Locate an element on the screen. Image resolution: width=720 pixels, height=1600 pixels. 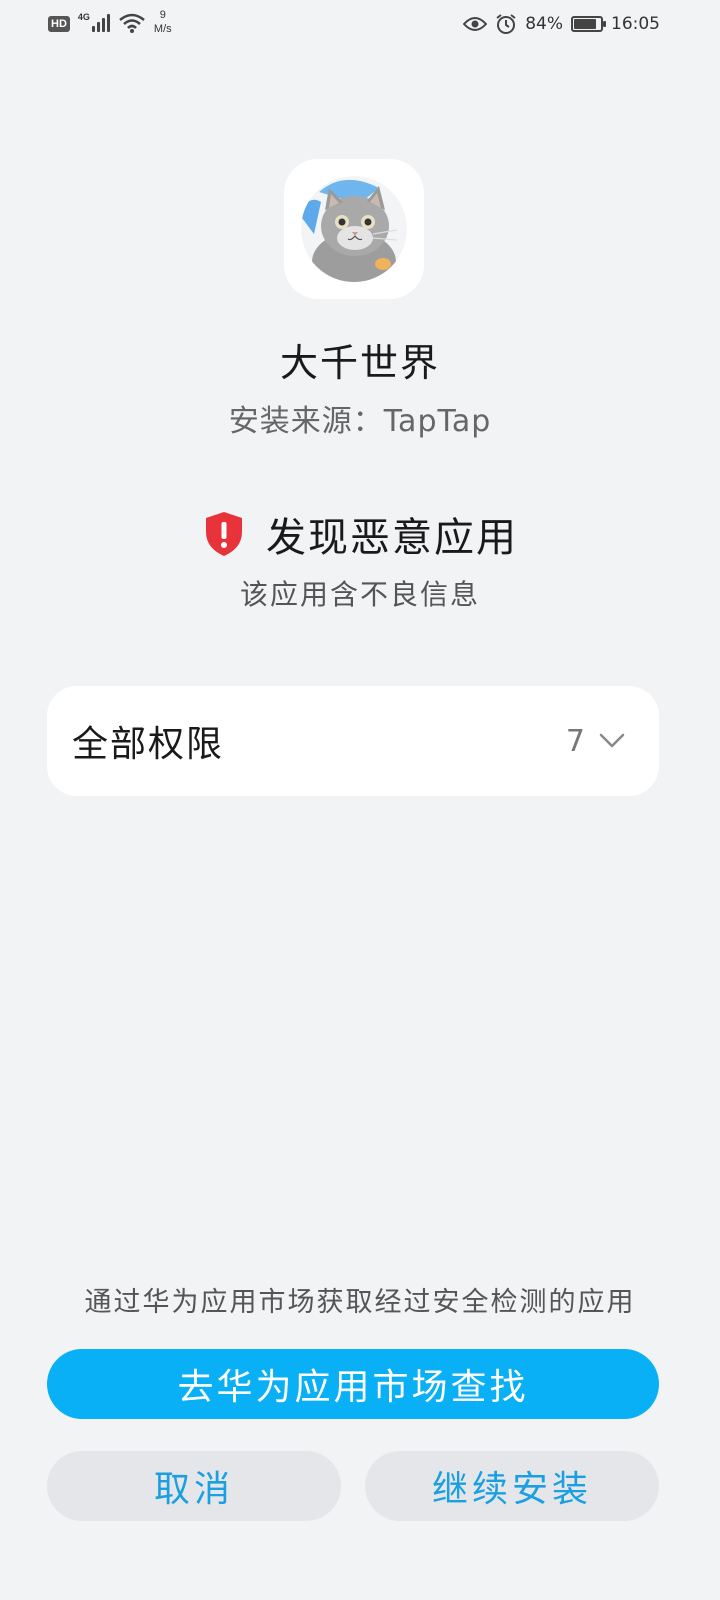
wifi-icon is located at coordinates (132, 23).